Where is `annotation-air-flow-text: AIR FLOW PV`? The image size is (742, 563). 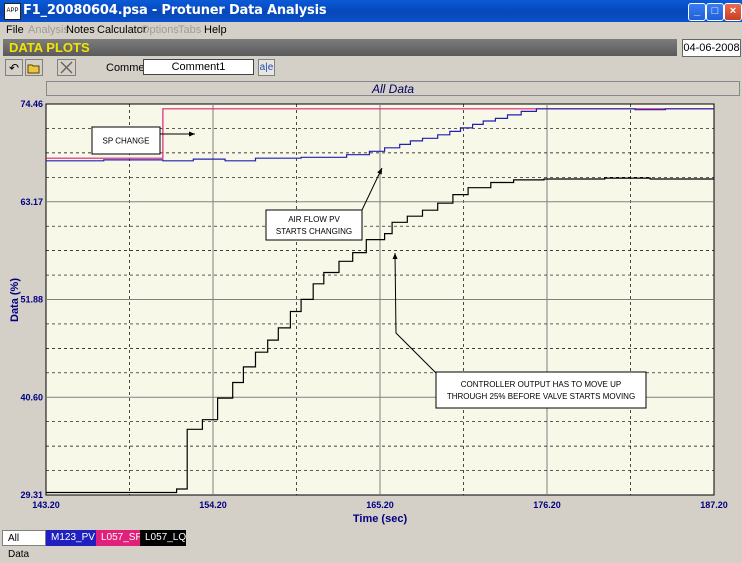
annotation-air-flow-text: AIR FLOW PV is located at coordinates (314, 219).